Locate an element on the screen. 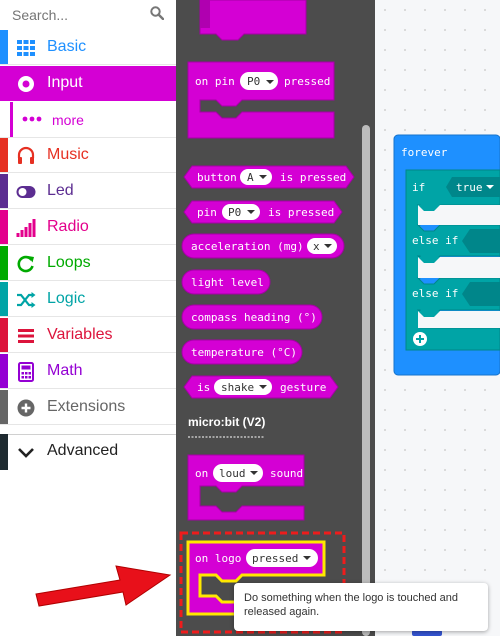  compass-heading-label: compass heading (°) is located at coordinates (254, 317).